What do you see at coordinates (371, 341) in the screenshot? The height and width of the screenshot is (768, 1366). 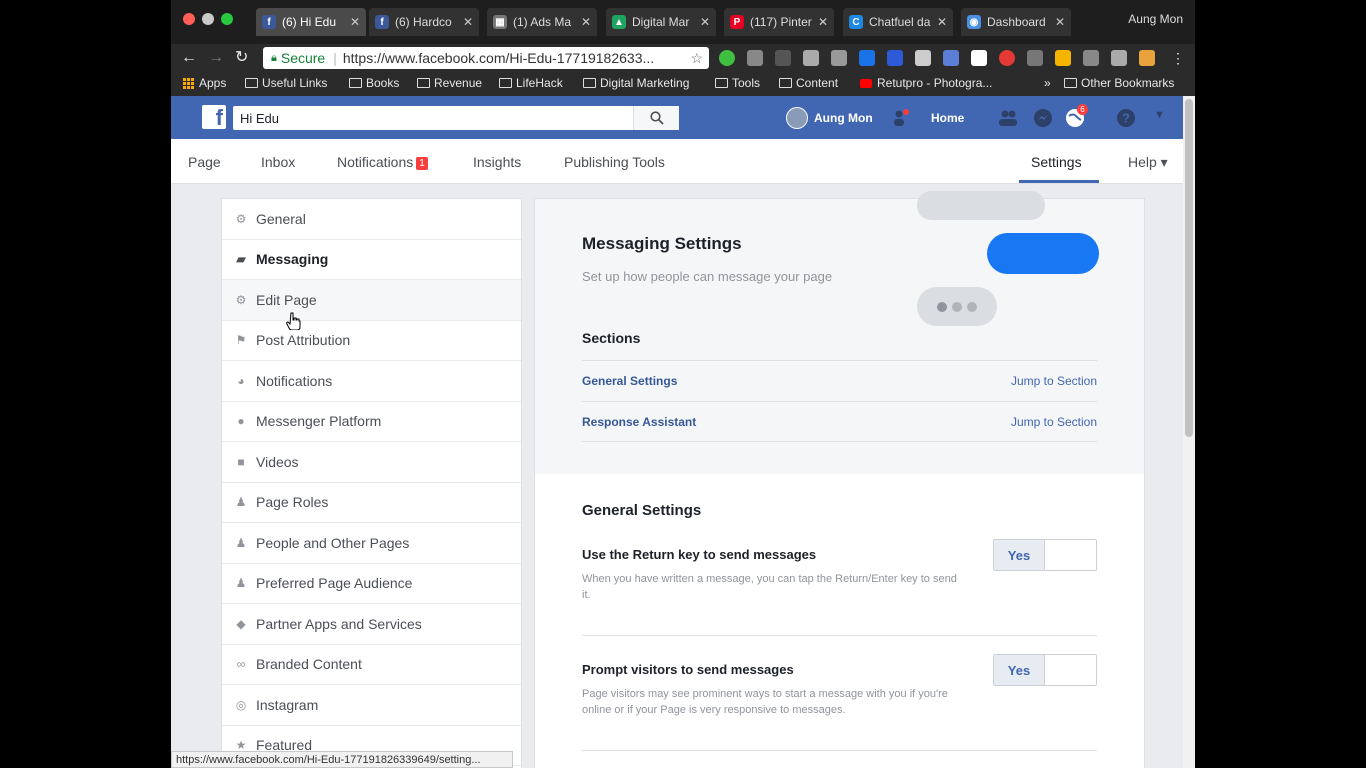 I see `sidebar-item-post-attribution: ⚑ Post Attribution` at bounding box center [371, 341].